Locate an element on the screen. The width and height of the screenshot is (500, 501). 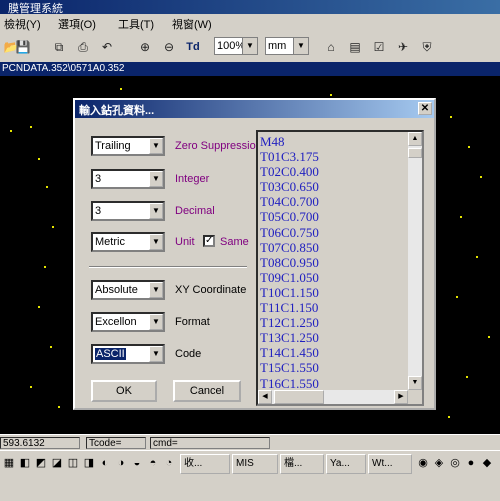
scroll-right-icon: ▶ is located at coordinates (401, 397).